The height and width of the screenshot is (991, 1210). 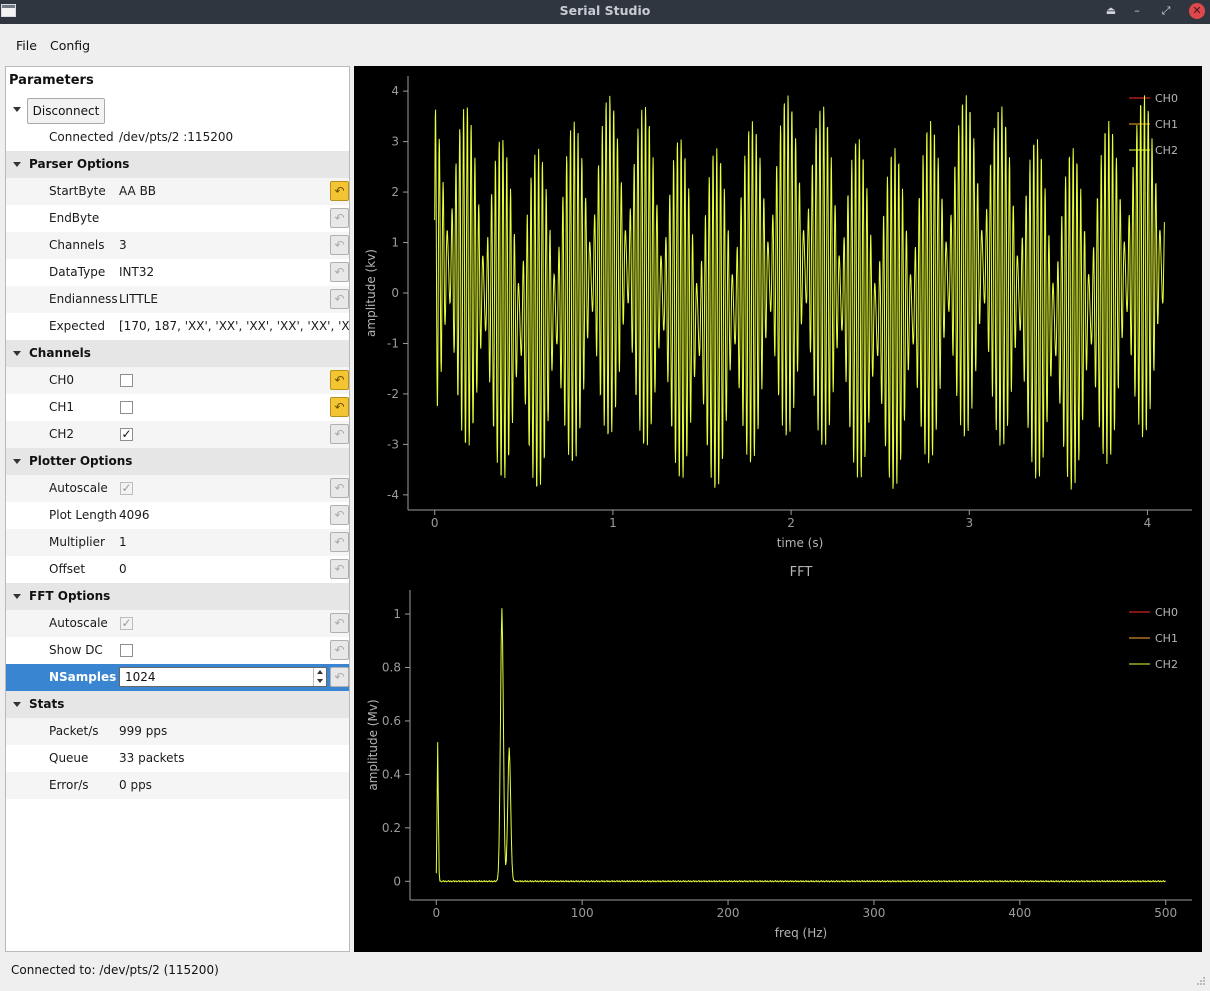 What do you see at coordinates (177, 569) in the screenshot?
I see `offset-row: Offset 0 ↶` at bounding box center [177, 569].